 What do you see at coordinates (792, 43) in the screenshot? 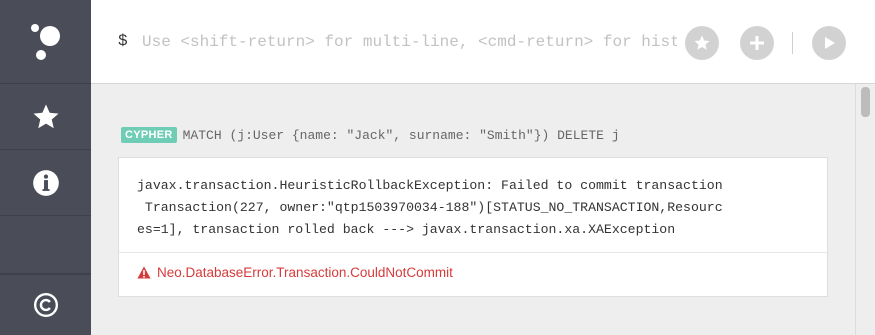
I see `toolbar-divider` at bounding box center [792, 43].